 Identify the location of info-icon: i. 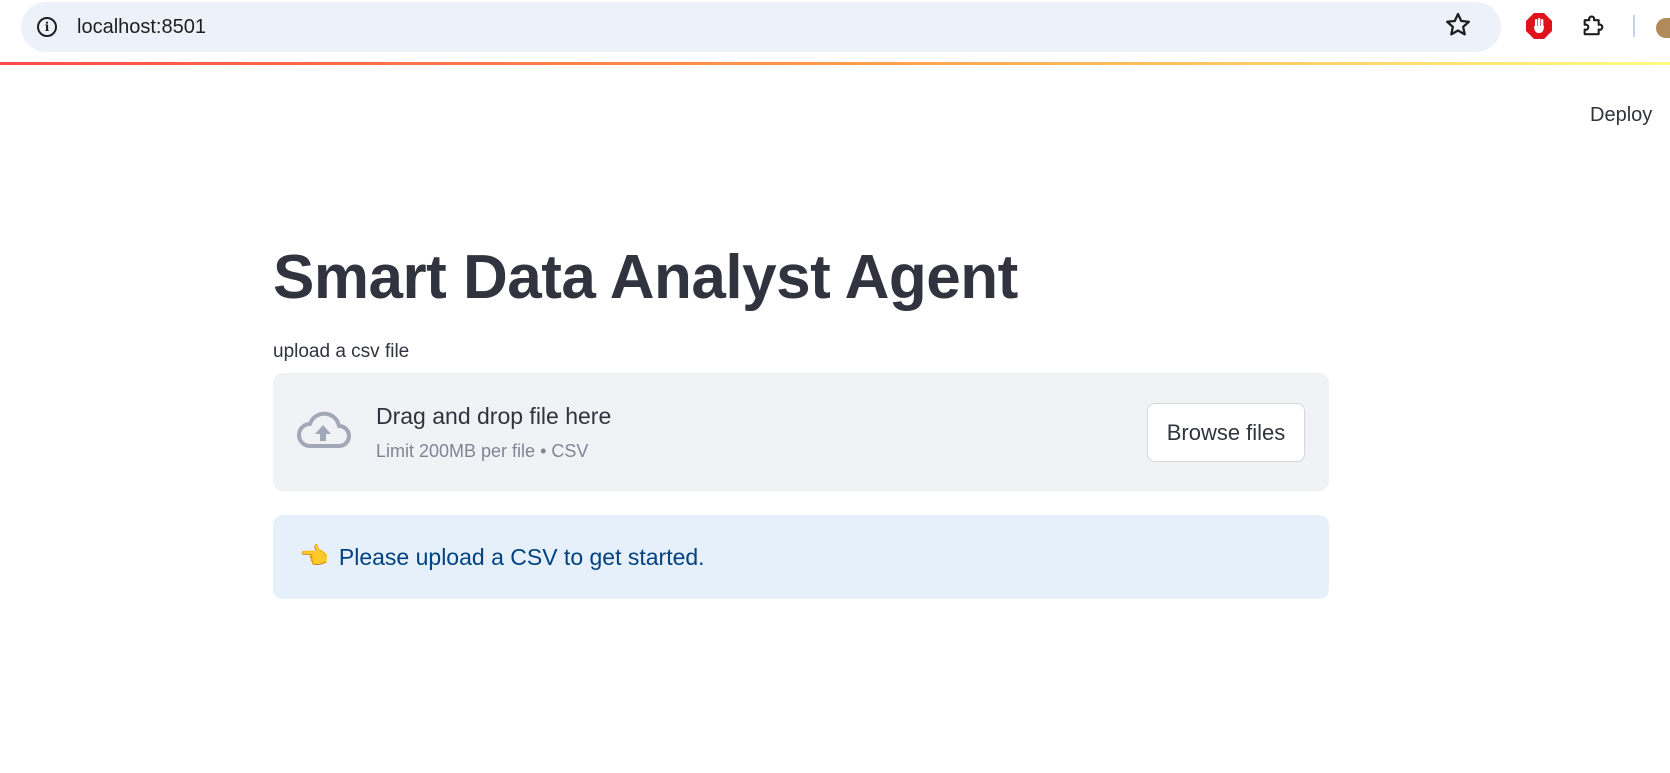
(47, 27).